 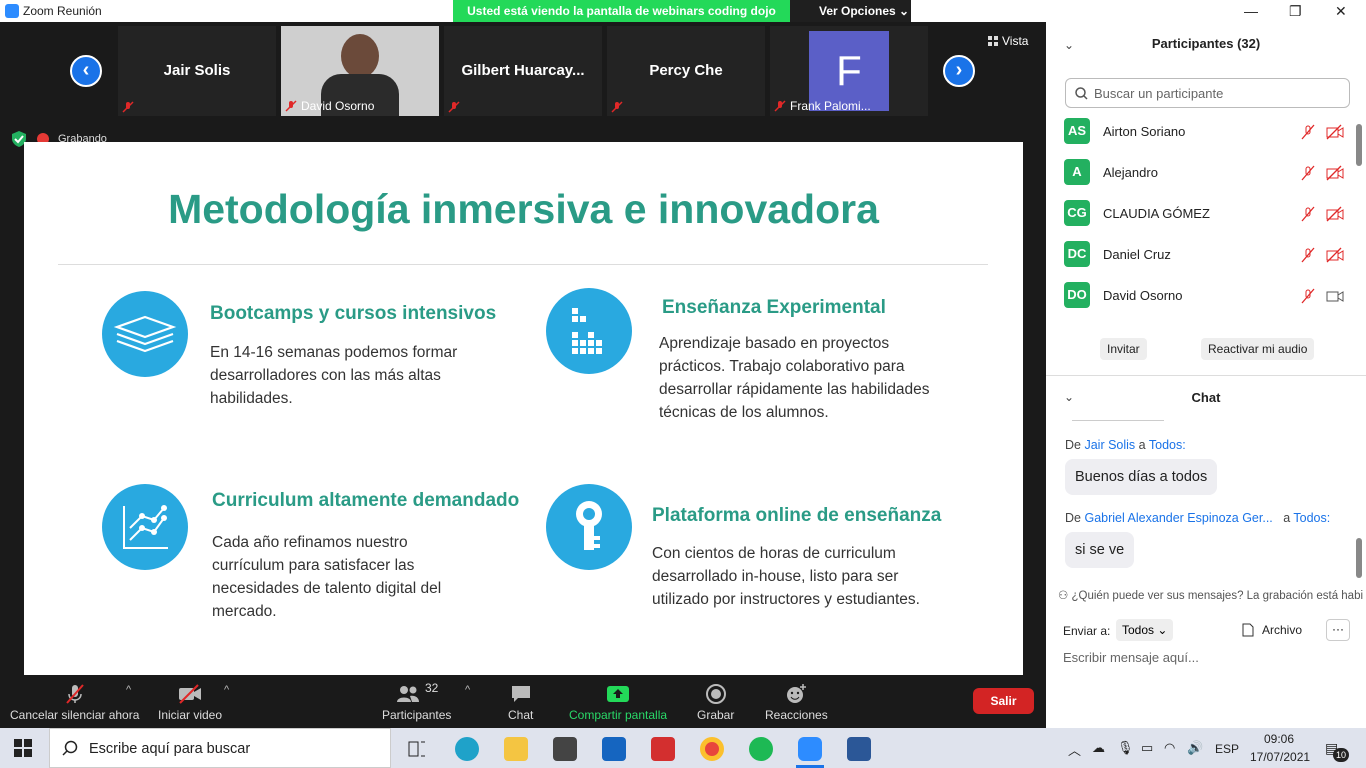 What do you see at coordinates (1258, 349) in the screenshot?
I see `unmute-me-button: Reactivar mi audio` at bounding box center [1258, 349].